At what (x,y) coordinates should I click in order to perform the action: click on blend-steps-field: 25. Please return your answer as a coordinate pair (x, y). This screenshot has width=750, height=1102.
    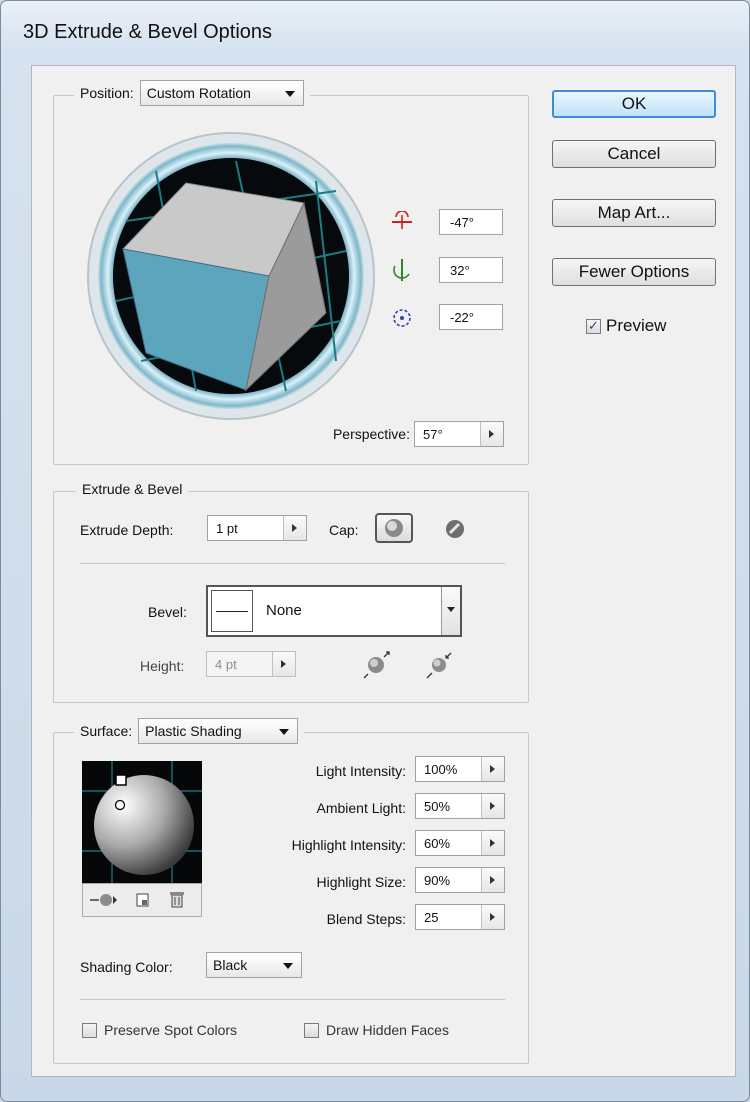
    Looking at the image, I should click on (460, 917).